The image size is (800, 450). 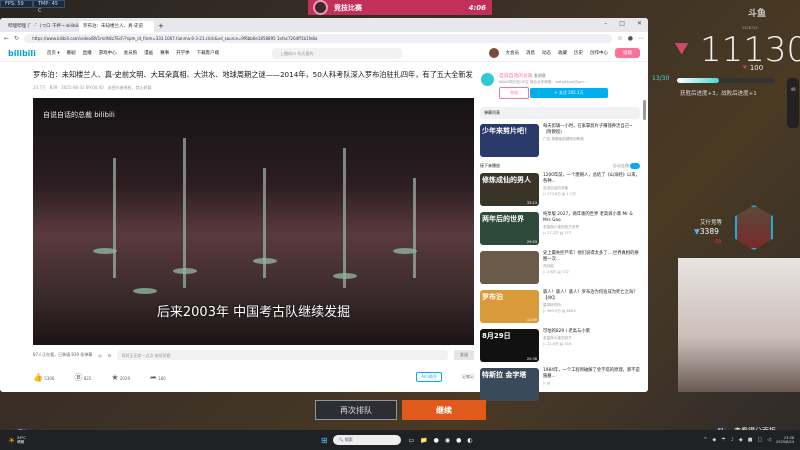 What do you see at coordinates (560, 113) in the screenshot?
I see `danmaku-list-toggle: 弹幕列表` at bounding box center [560, 113].